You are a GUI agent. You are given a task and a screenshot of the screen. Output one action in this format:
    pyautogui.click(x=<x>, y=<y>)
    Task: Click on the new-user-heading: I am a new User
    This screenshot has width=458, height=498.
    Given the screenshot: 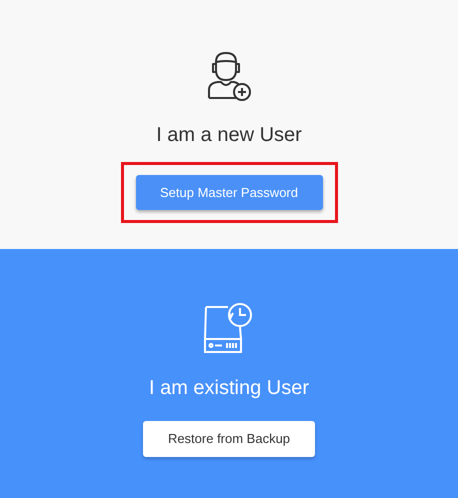 What is the action you would take?
    pyautogui.click(x=229, y=135)
    